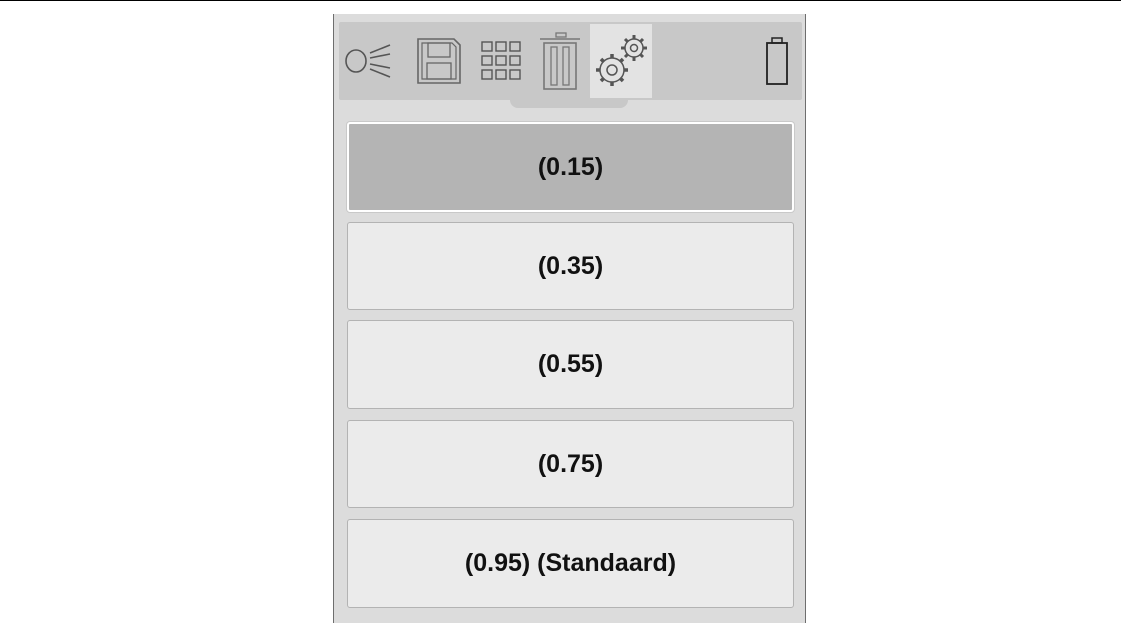  I want to click on floppy-disk-icon, so click(439, 61).